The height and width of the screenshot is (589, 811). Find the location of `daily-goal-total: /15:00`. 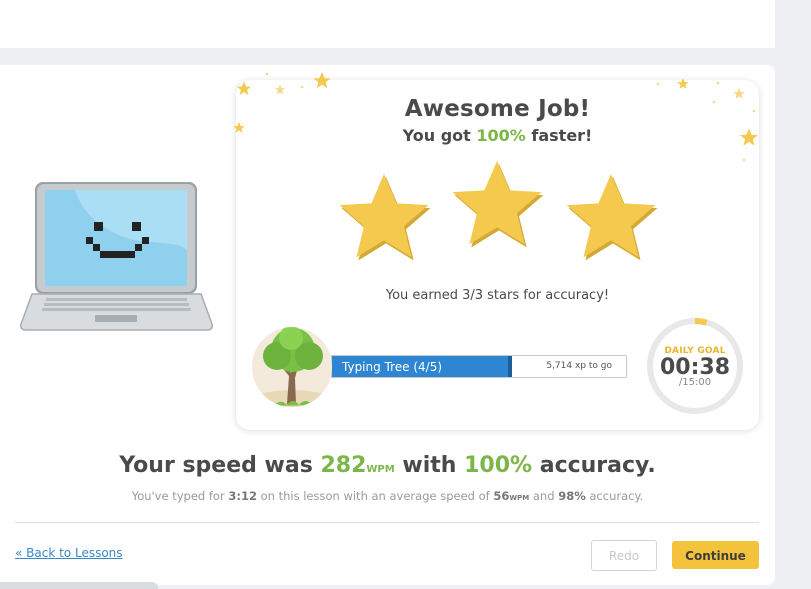

daily-goal-total: /15:00 is located at coordinates (695, 382).